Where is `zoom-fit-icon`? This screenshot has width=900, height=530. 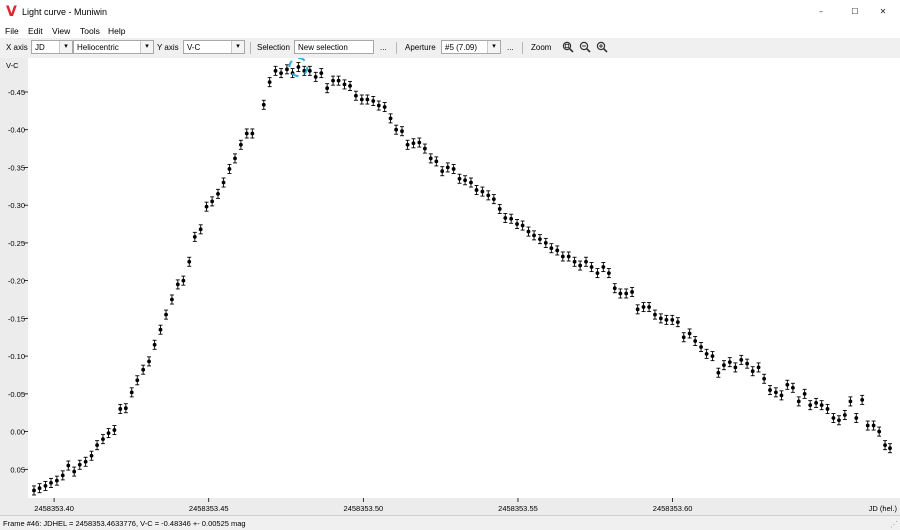 zoom-fit-icon is located at coordinates (568, 47).